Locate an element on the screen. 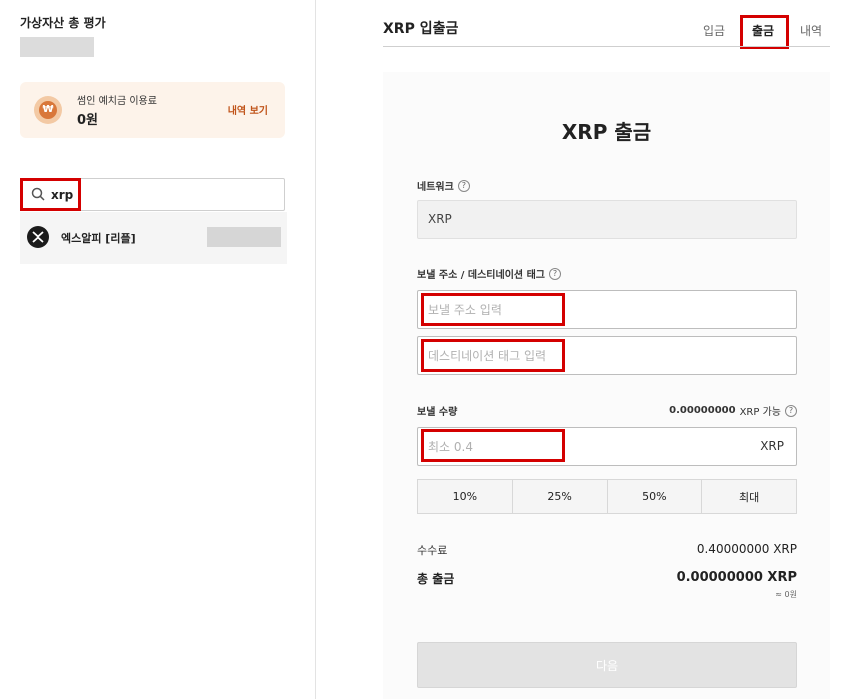  destination-tag-field is located at coordinates (607, 355).